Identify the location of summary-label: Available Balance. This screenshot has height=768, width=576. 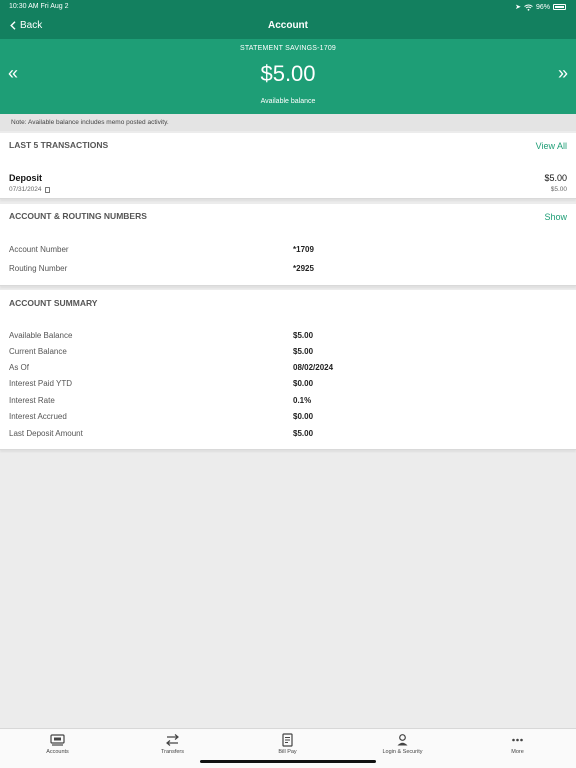
(41, 335).